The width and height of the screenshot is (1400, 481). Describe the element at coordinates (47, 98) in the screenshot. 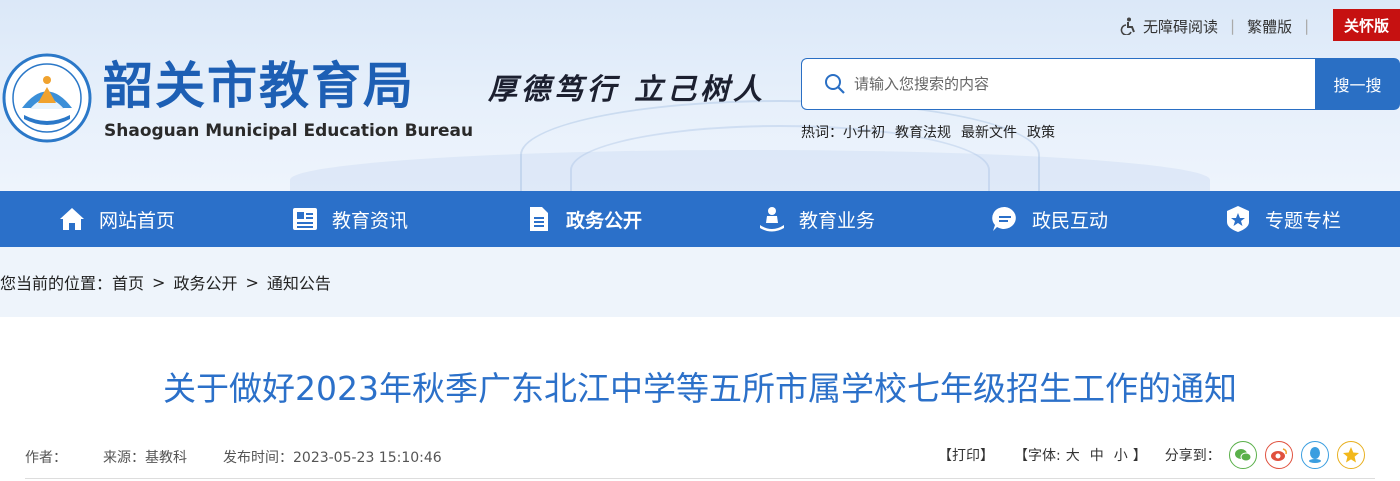

I see `education-bureau-logo` at that location.